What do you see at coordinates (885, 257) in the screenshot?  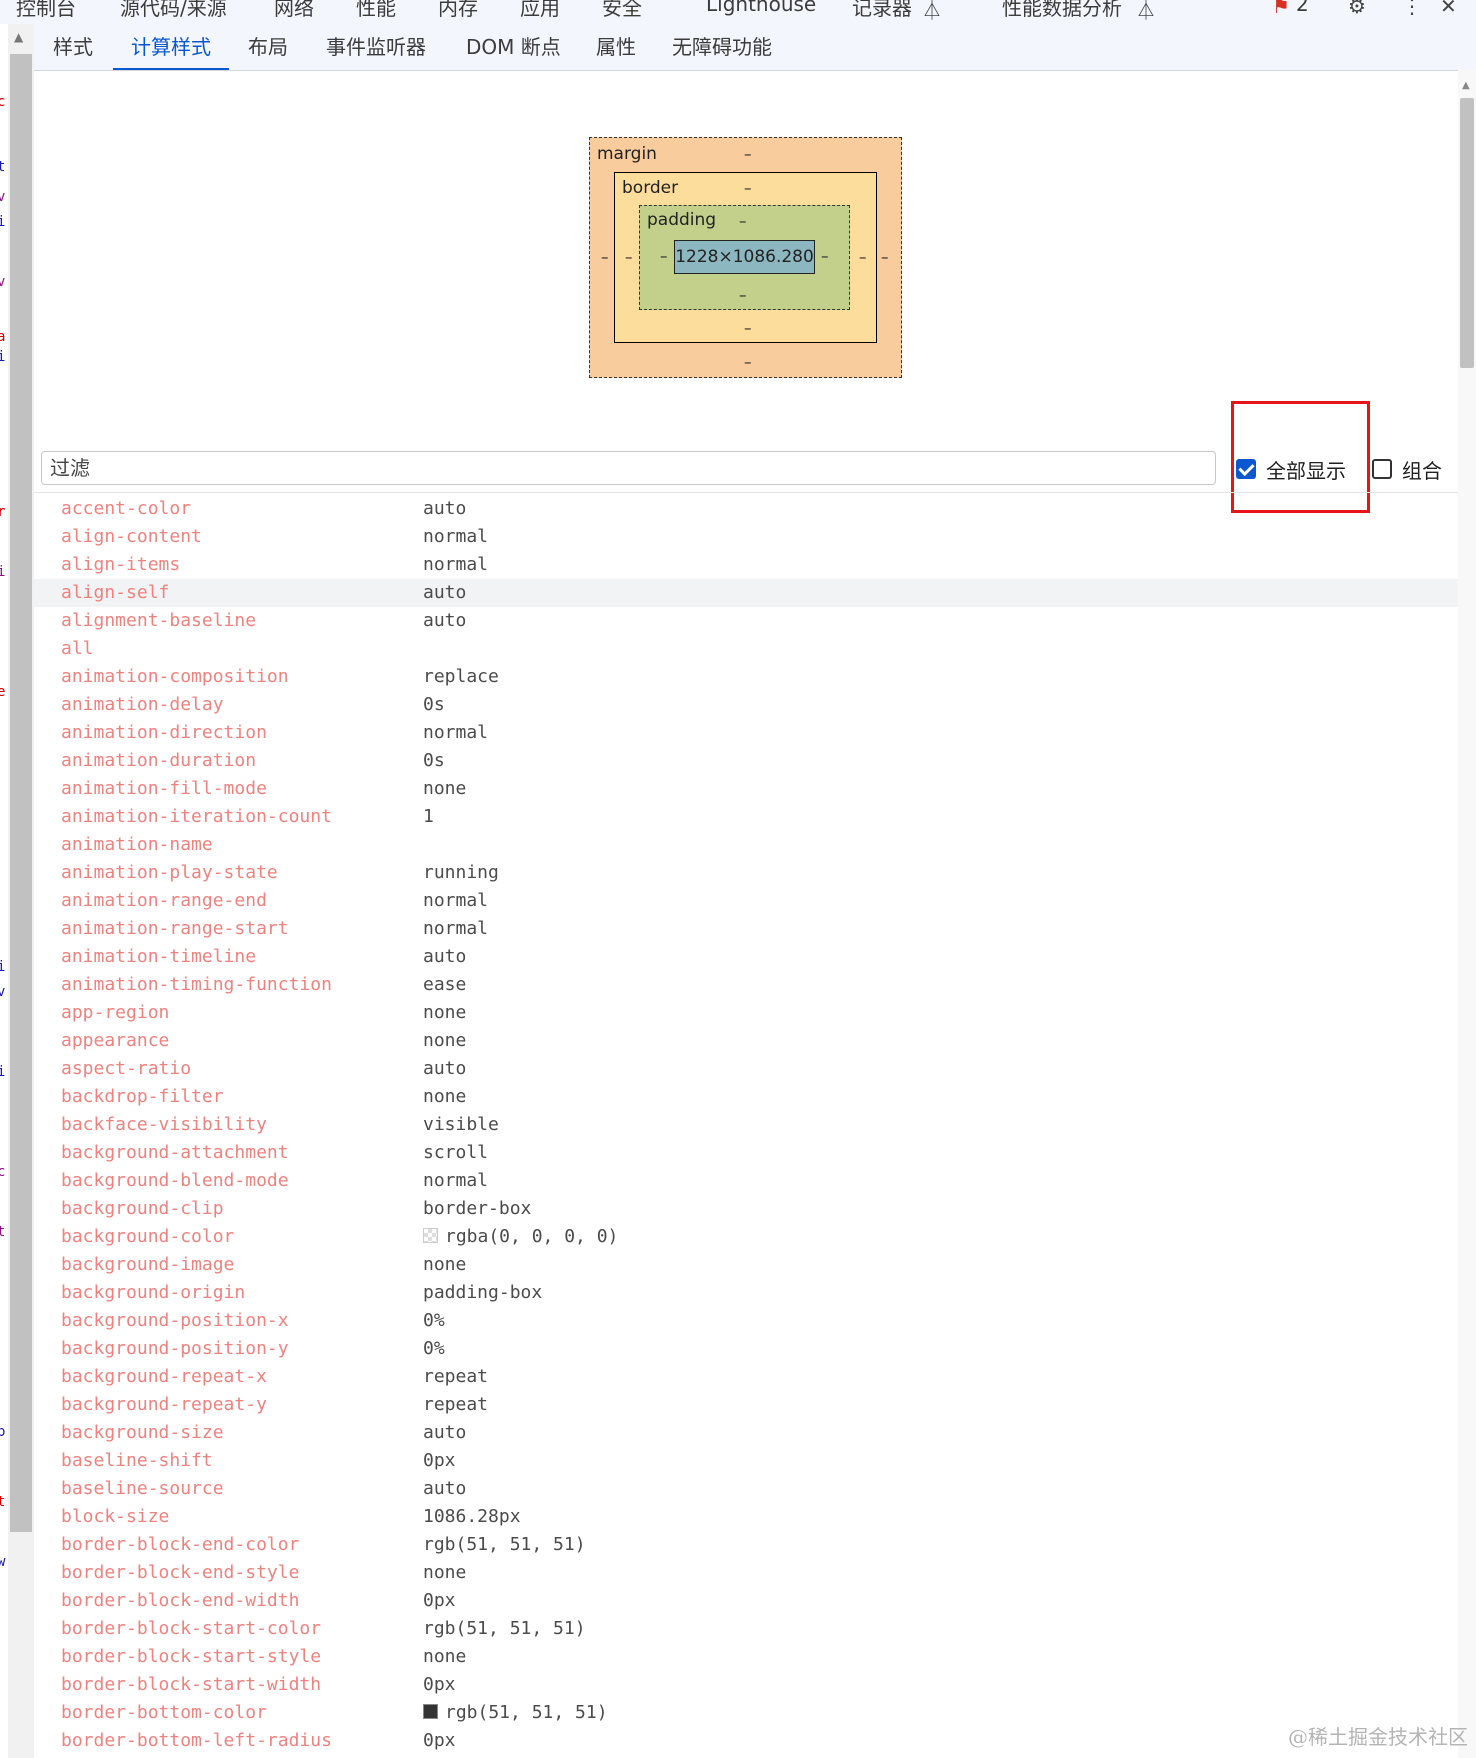 I see `margin-right-value: –` at bounding box center [885, 257].